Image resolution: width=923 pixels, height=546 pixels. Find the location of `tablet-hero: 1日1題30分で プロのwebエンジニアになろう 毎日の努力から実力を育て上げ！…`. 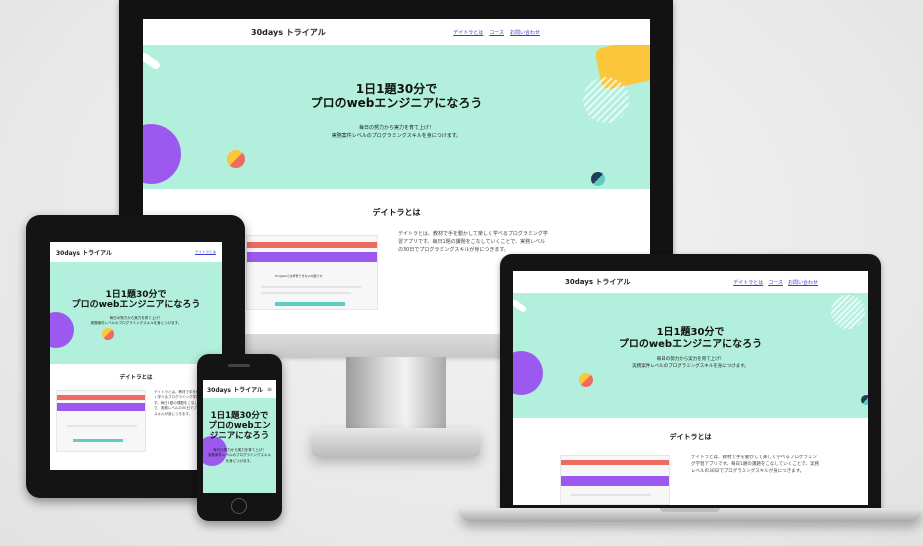

tablet-hero: 1日1題30分で プロのwebエンジニアになろう 毎日の努力から実力を育て上げ！… is located at coordinates (136, 313).